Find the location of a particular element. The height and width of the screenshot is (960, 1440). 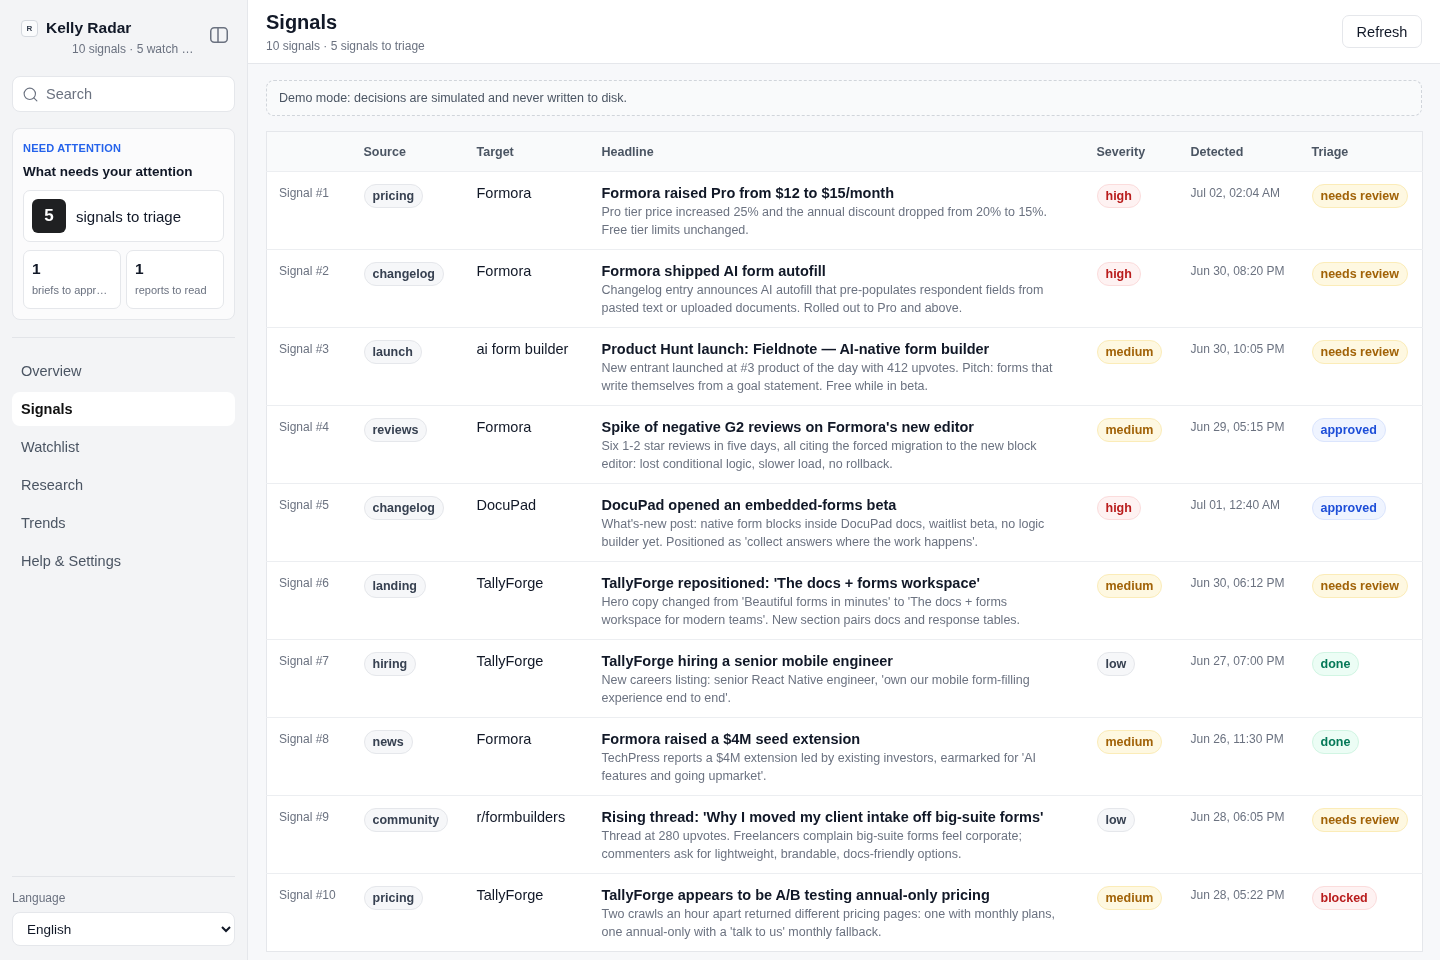

detected-time: Jun 28, 06:05 PM is located at coordinates (1237, 817).